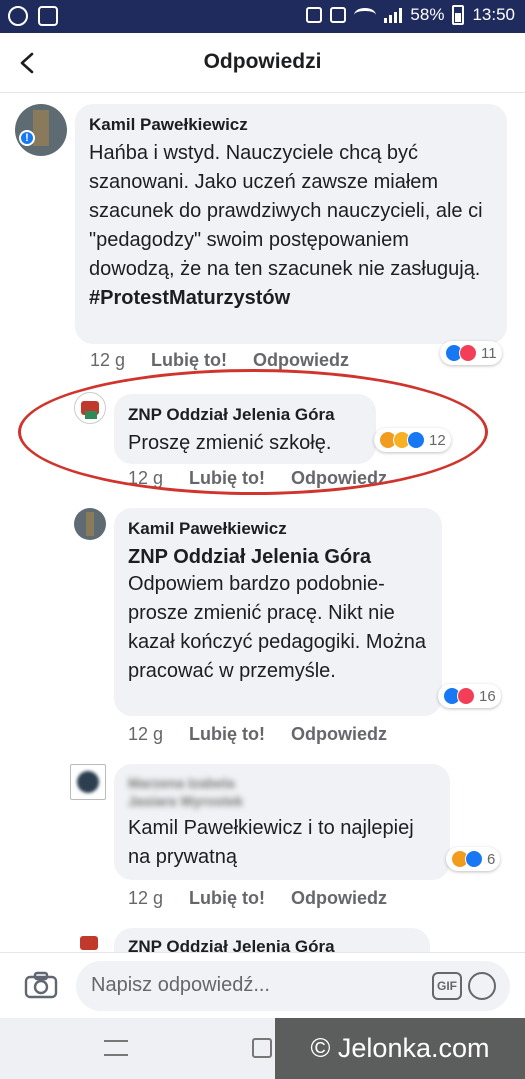 The height and width of the screenshot is (1079, 525). I want to click on silent-icon, so click(338, 15).